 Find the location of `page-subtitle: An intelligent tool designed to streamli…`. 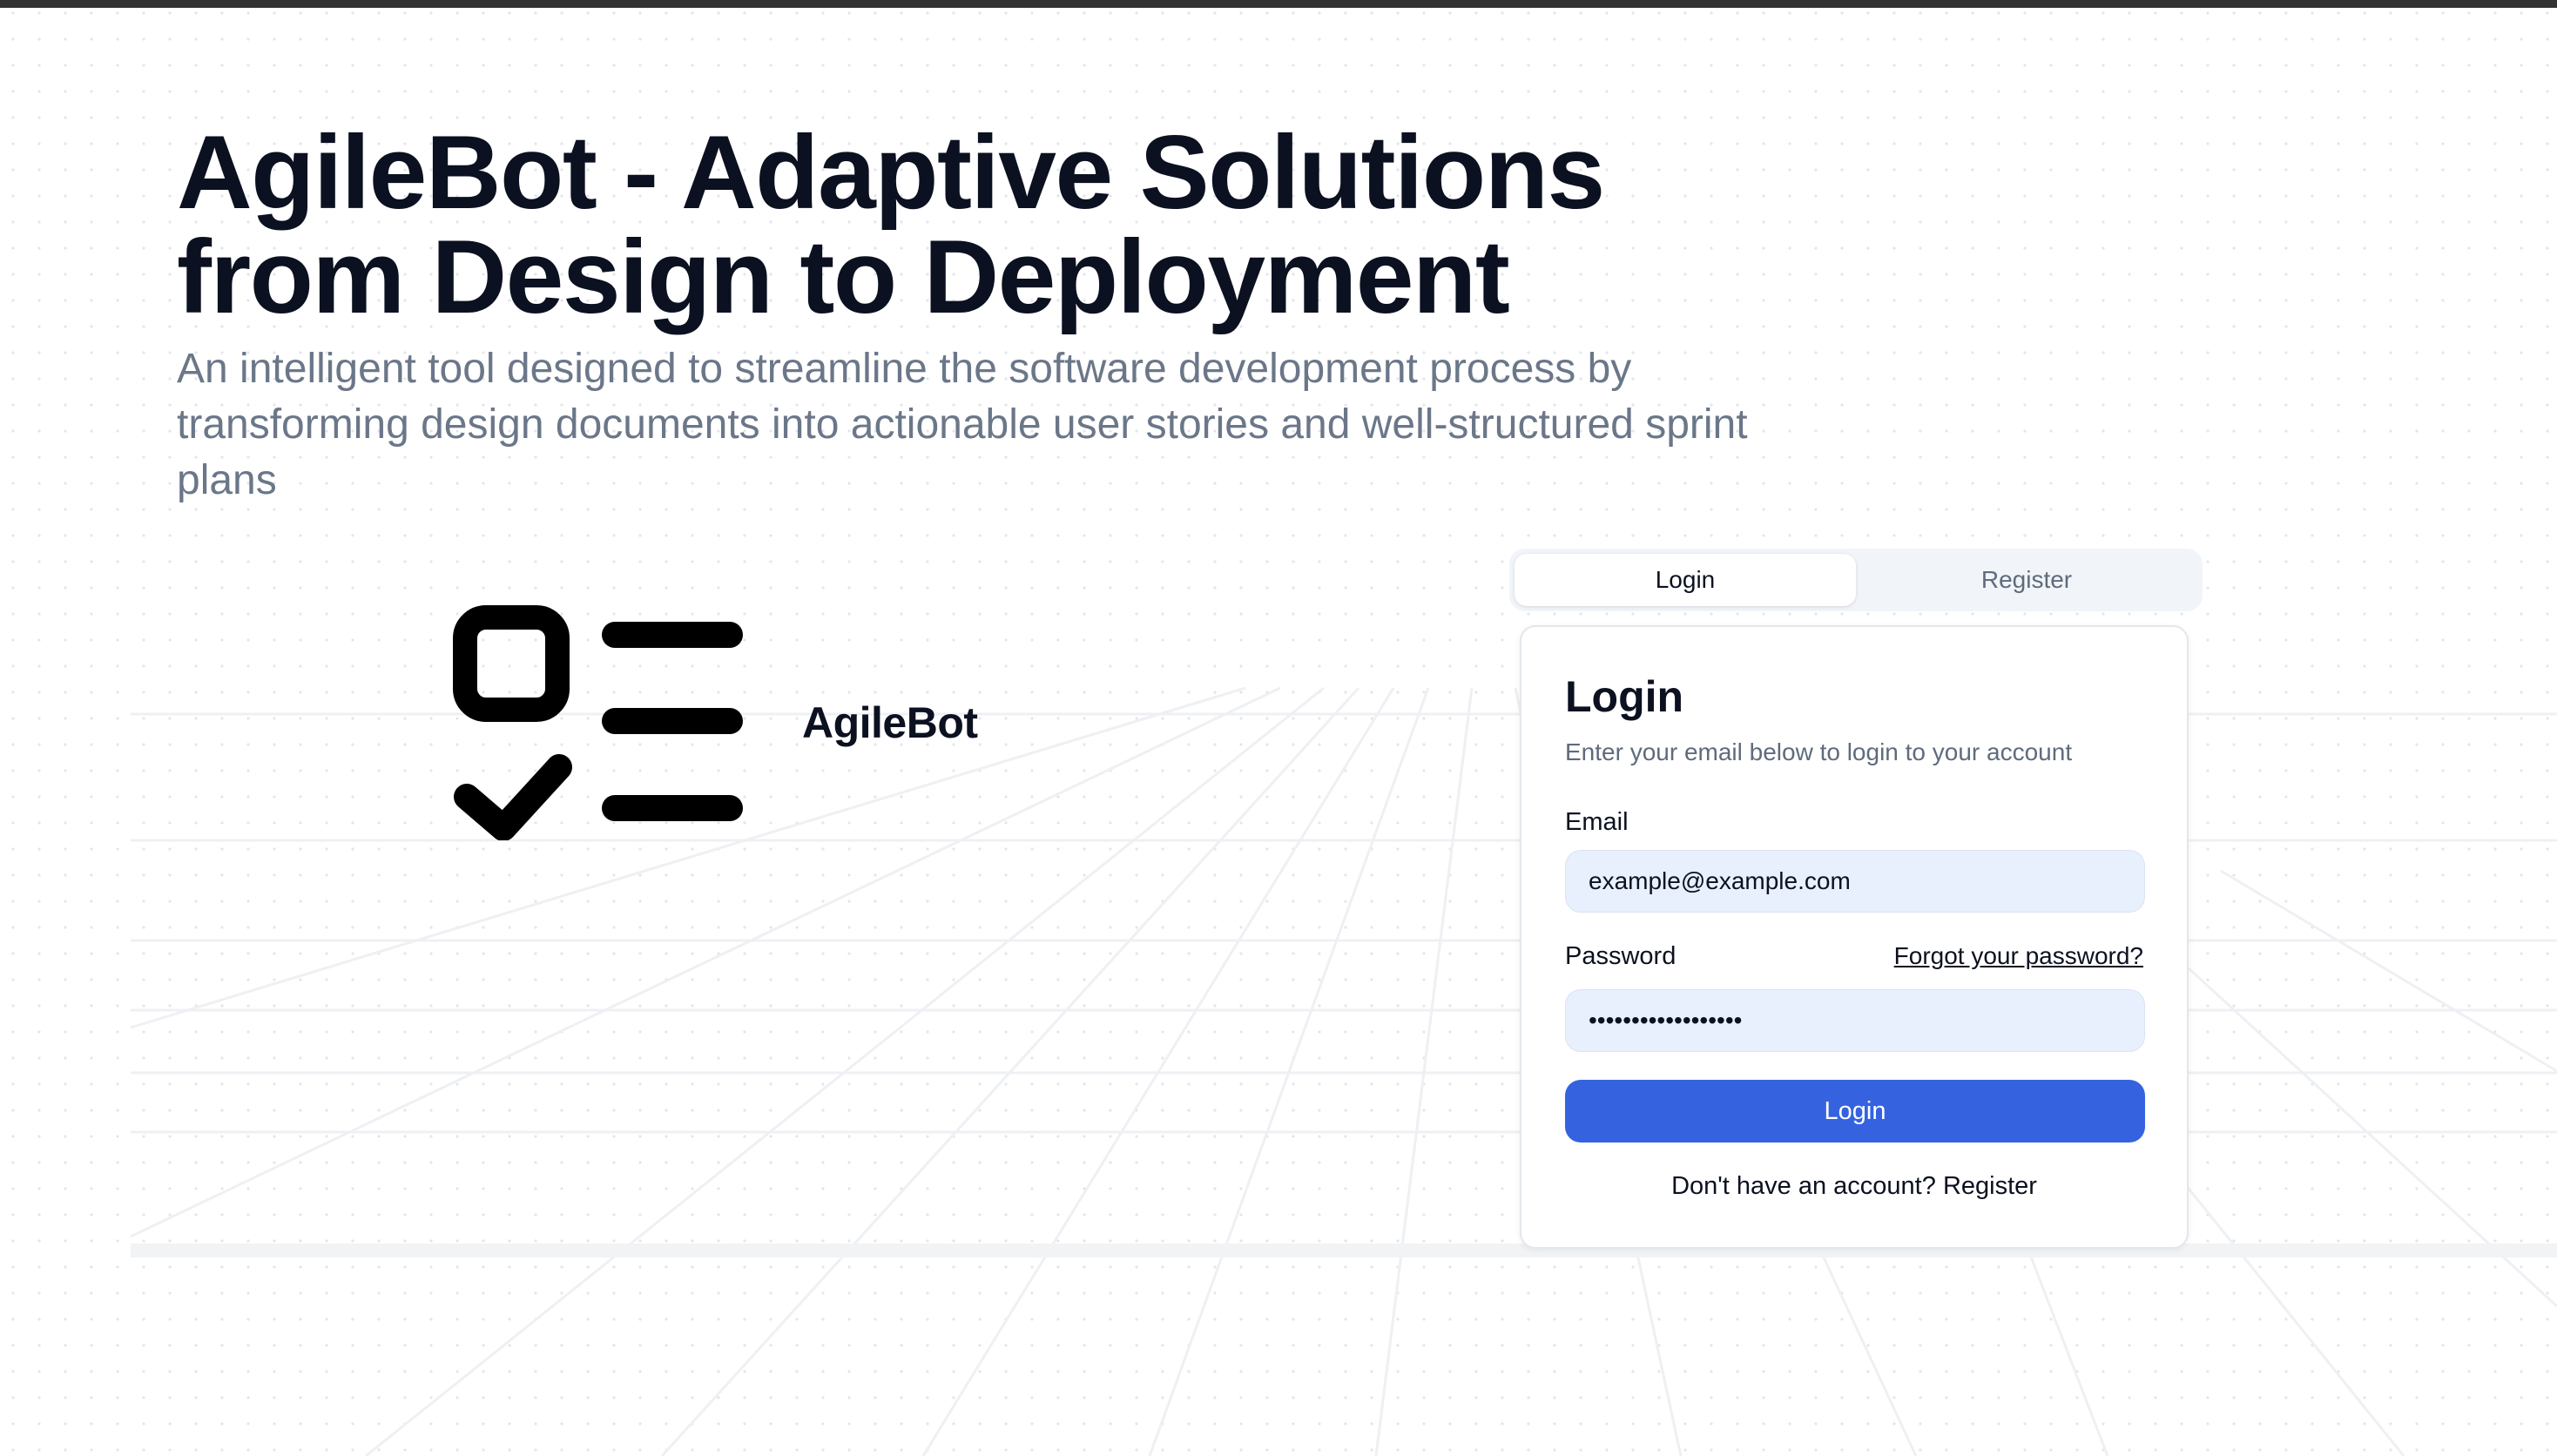

page-subtitle: An intelligent tool designed to streamli… is located at coordinates (963, 424).